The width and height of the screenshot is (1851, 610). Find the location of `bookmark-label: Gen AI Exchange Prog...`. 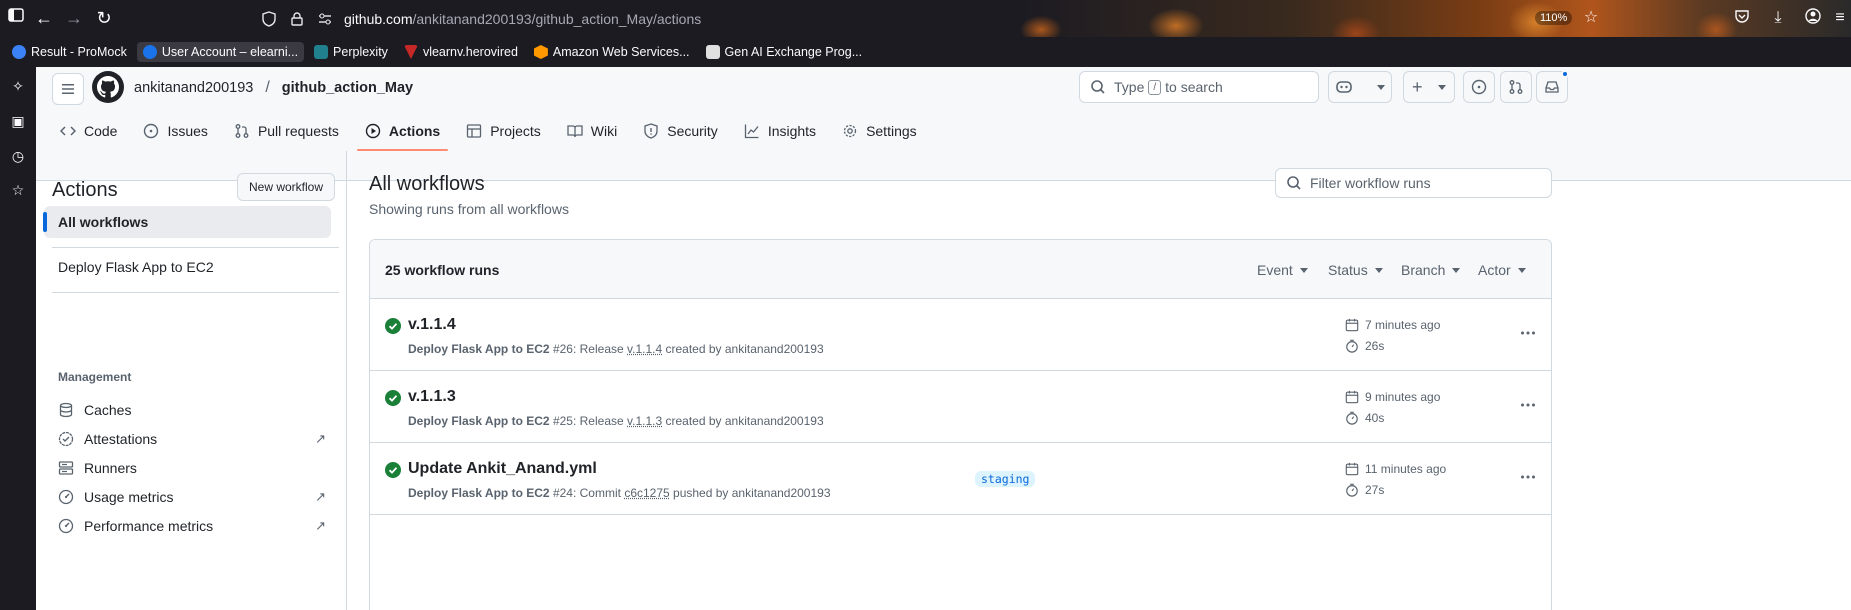

bookmark-label: Gen AI Exchange Prog... is located at coordinates (793, 52).